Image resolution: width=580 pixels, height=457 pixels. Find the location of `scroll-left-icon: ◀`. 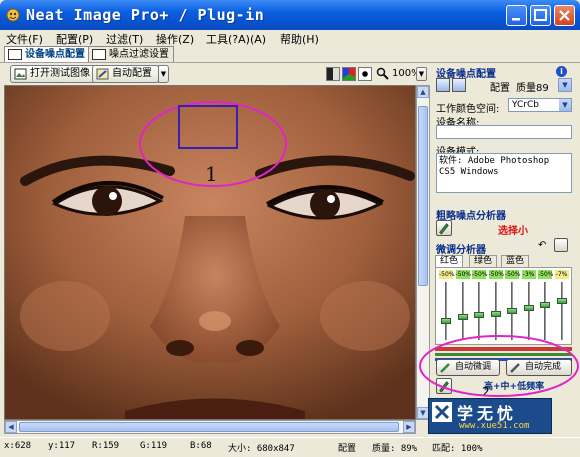

scroll-left-icon: ◀ is located at coordinates (11, 427).